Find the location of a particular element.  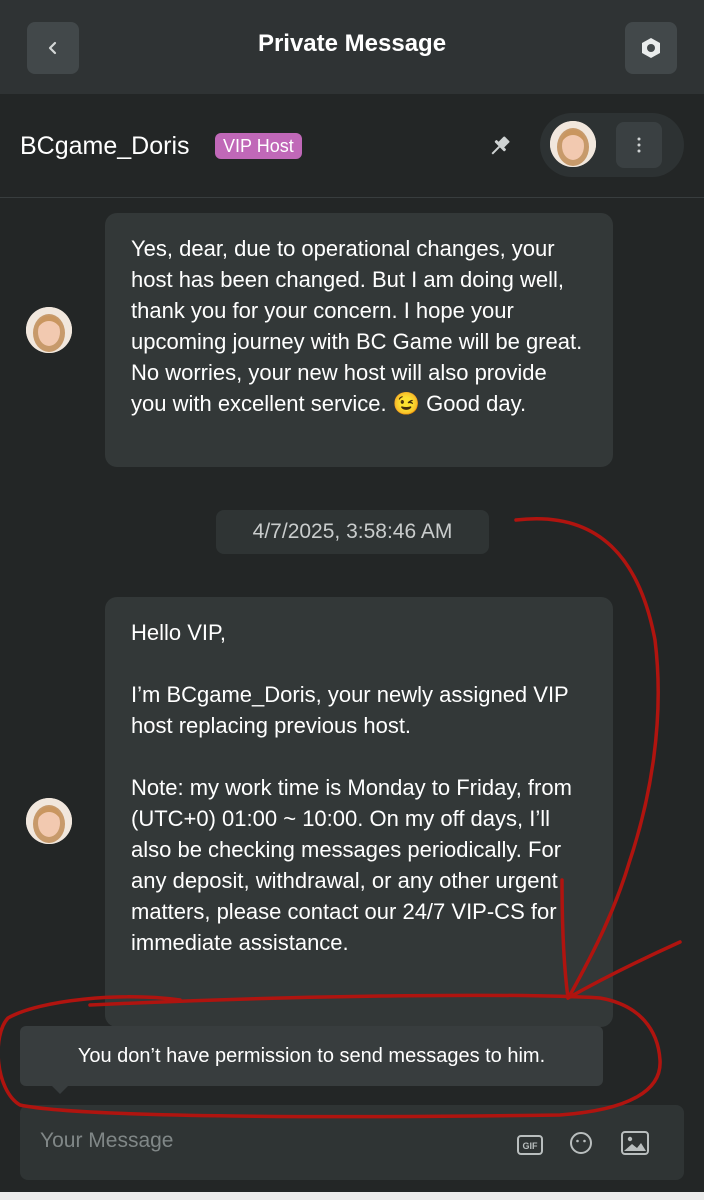

toast-pointer is located at coordinates (60, 1089).